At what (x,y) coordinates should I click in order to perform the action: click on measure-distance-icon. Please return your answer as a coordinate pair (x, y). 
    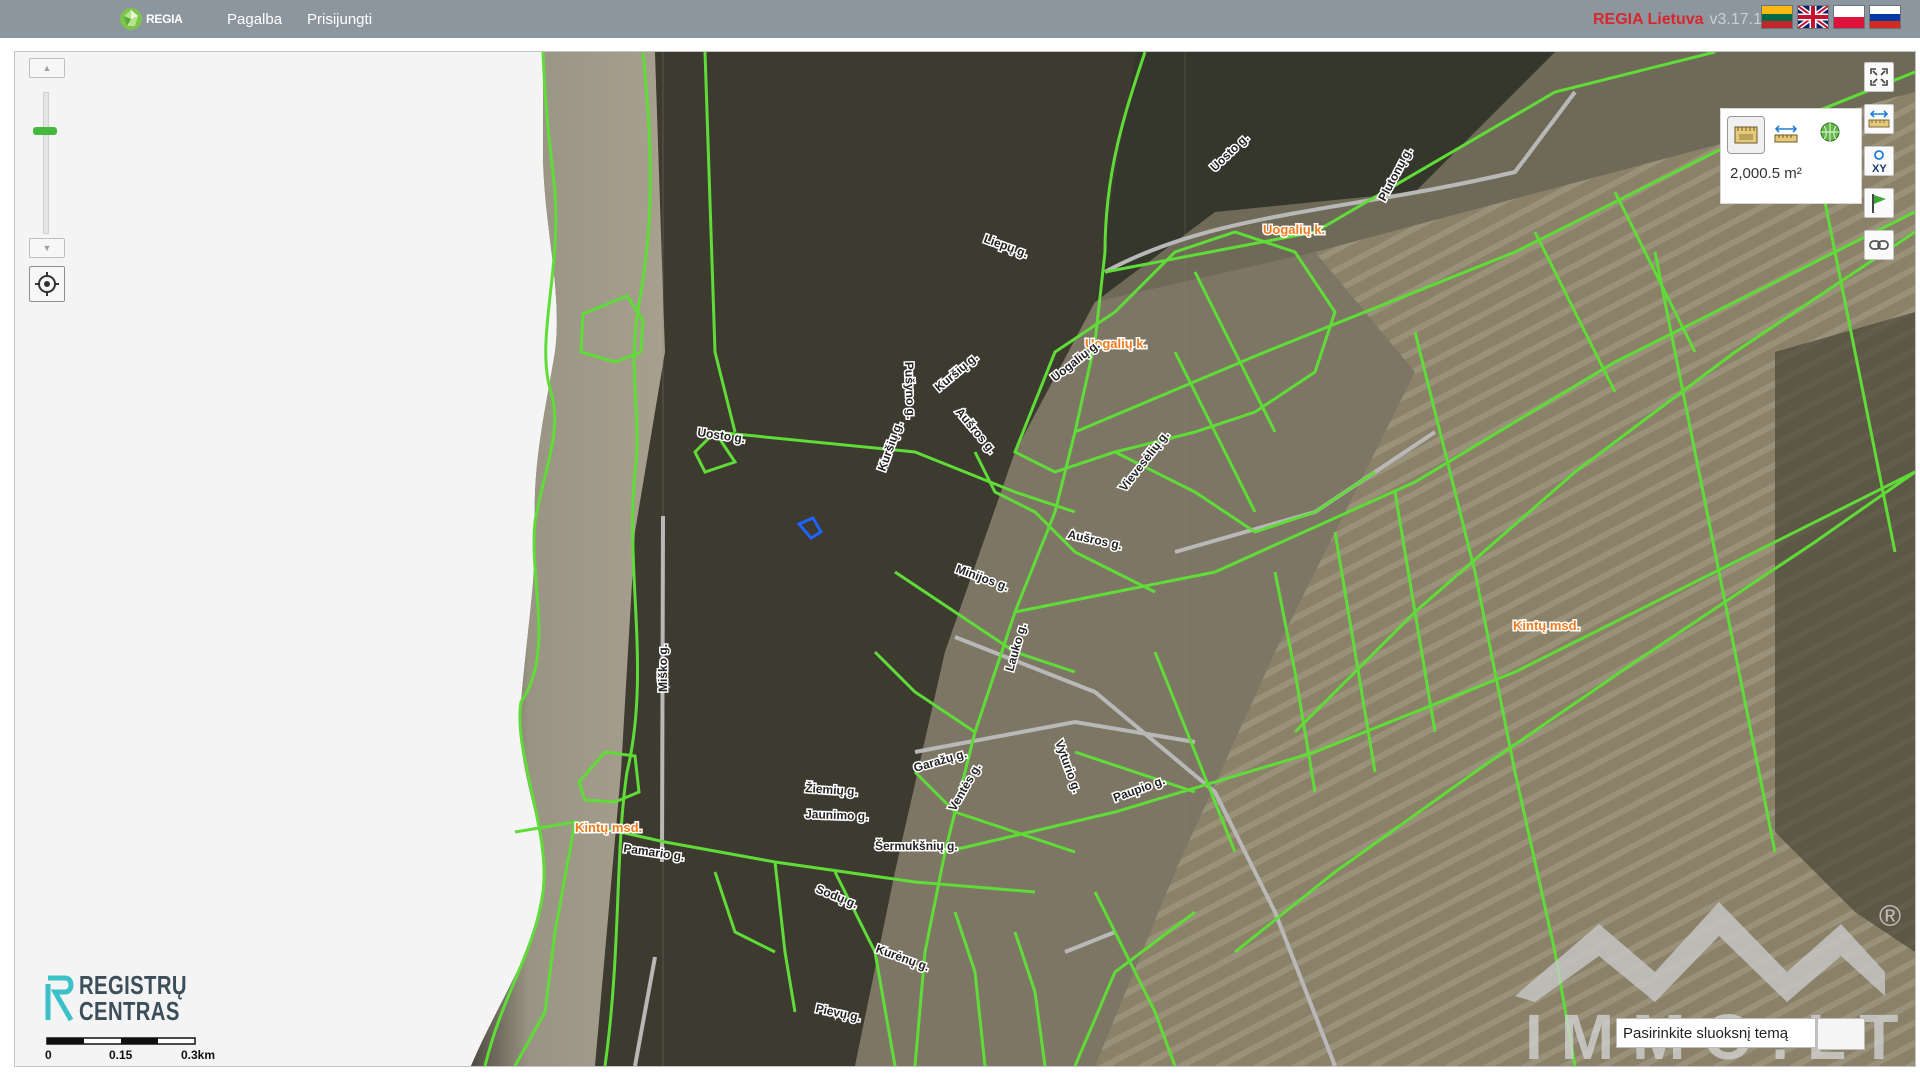
    Looking at the image, I should click on (1879, 119).